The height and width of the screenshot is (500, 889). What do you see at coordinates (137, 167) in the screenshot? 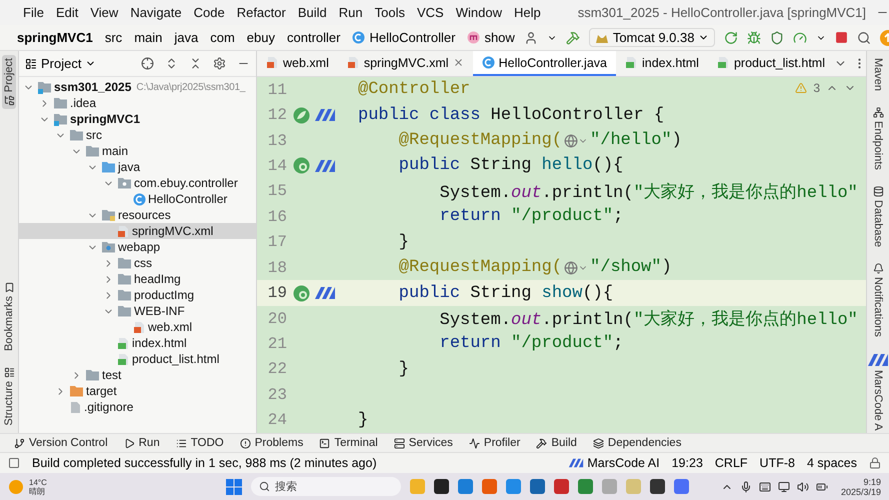
I see `tree-item: java` at bounding box center [137, 167].